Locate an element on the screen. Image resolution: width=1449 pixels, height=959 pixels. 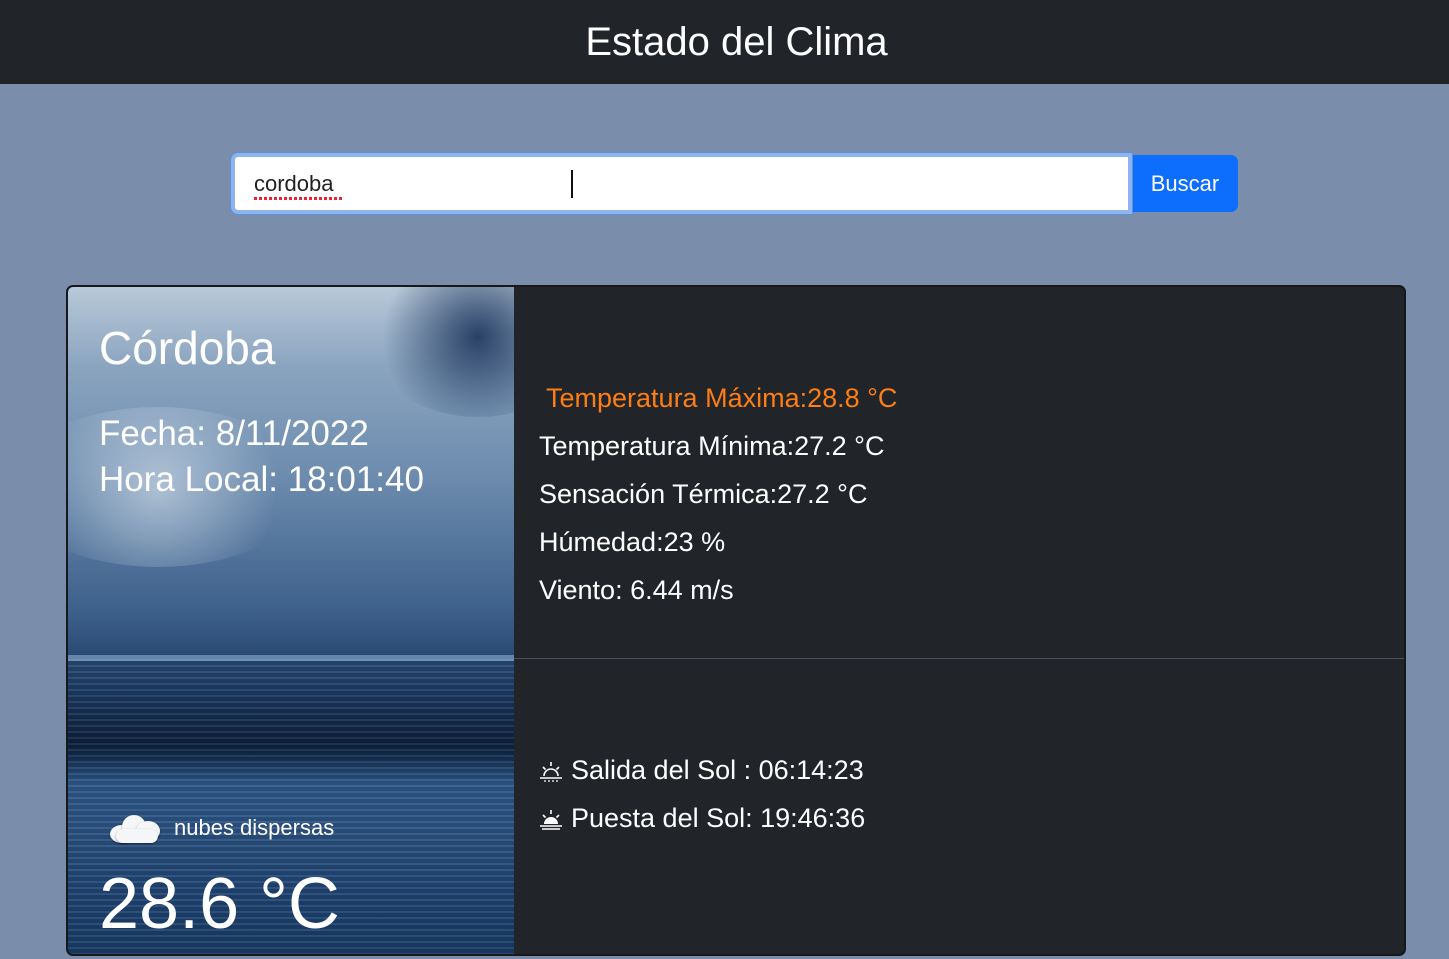
header-bar: Estado del Clima is located at coordinates (724, 42).